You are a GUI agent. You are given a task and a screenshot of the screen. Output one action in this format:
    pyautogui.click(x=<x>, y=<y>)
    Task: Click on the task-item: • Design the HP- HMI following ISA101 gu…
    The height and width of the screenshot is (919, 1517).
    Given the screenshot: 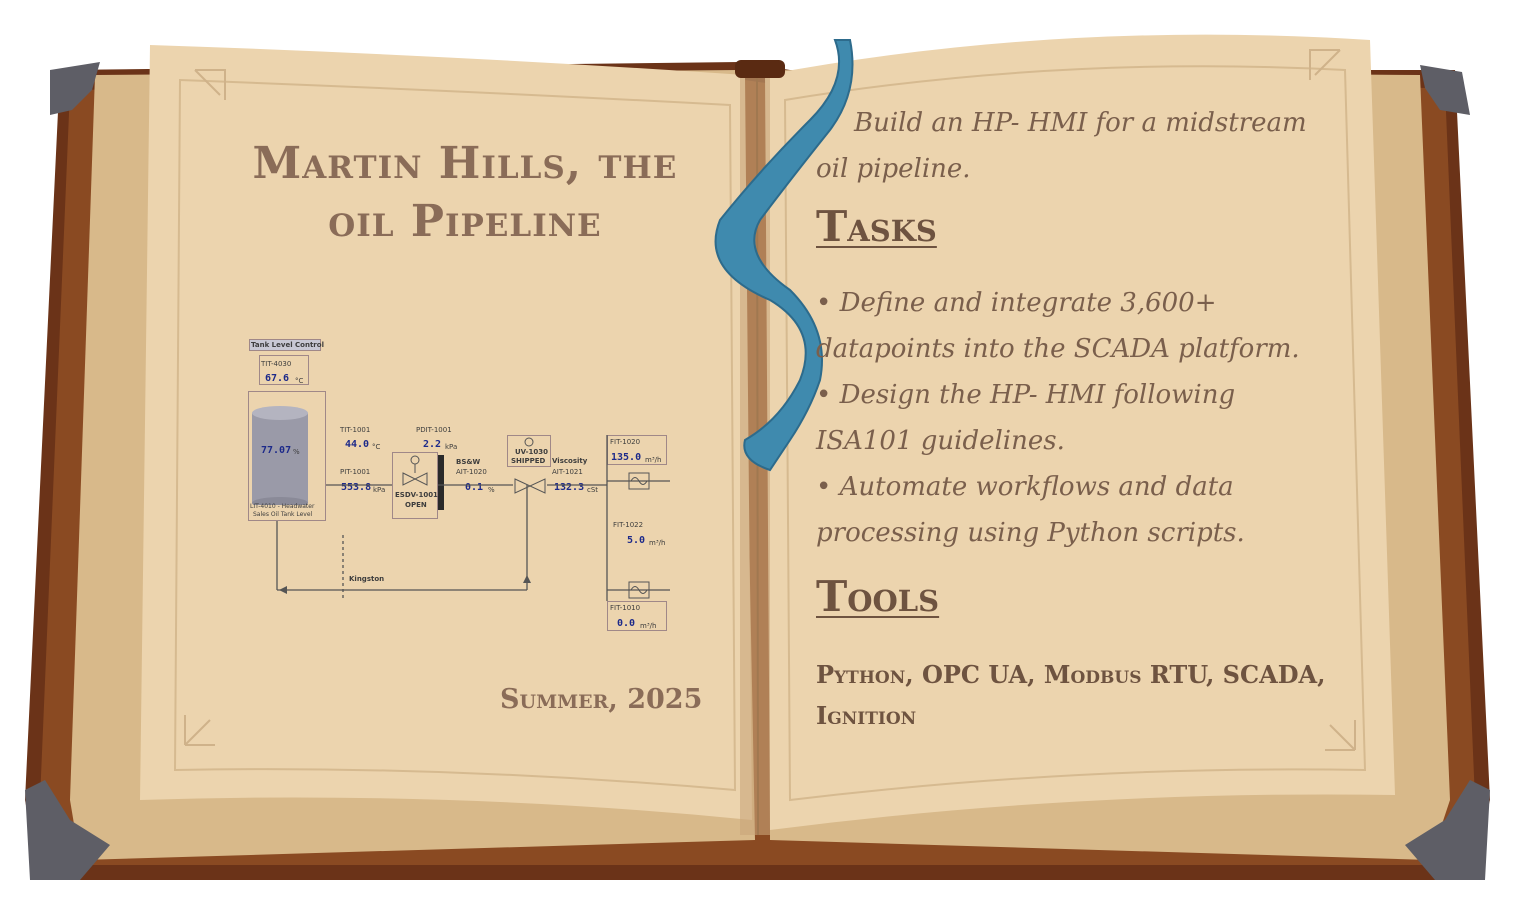 What is the action you would take?
    pyautogui.click(x=1026, y=418)
    